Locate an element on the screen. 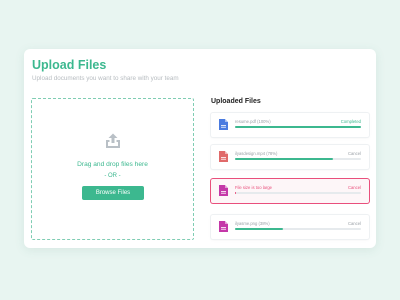 This screenshot has width=400, height=300. uploaded-files-title: Uploaded Files is located at coordinates (236, 101).